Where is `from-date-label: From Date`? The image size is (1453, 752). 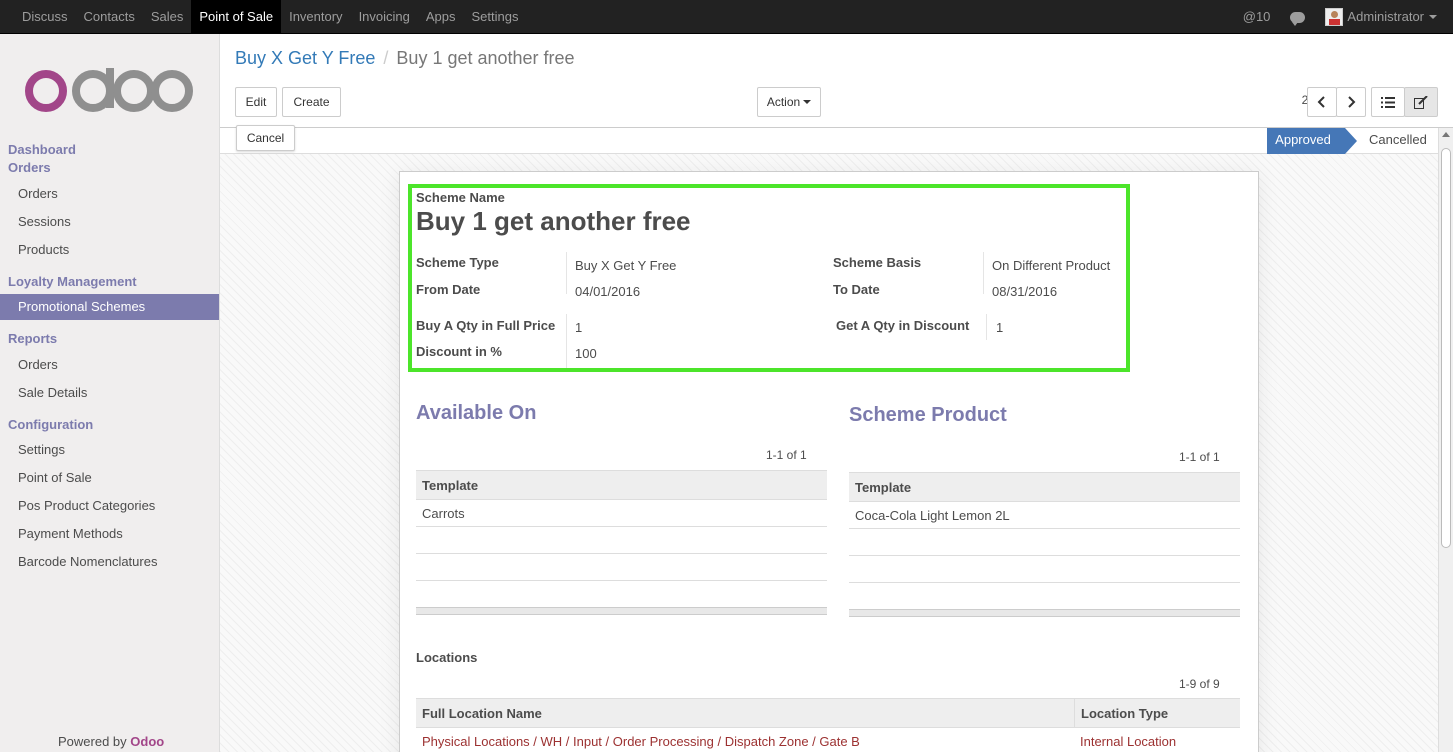
from-date-label: From Date is located at coordinates (448, 289).